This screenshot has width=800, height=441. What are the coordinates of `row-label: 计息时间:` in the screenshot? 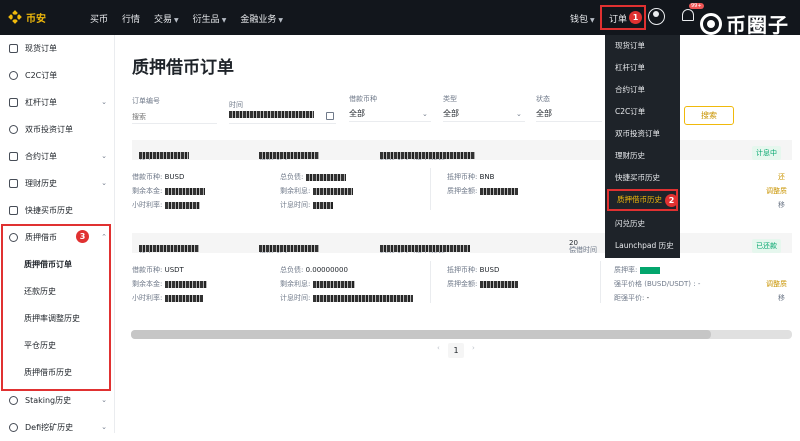 It's located at (295, 298).